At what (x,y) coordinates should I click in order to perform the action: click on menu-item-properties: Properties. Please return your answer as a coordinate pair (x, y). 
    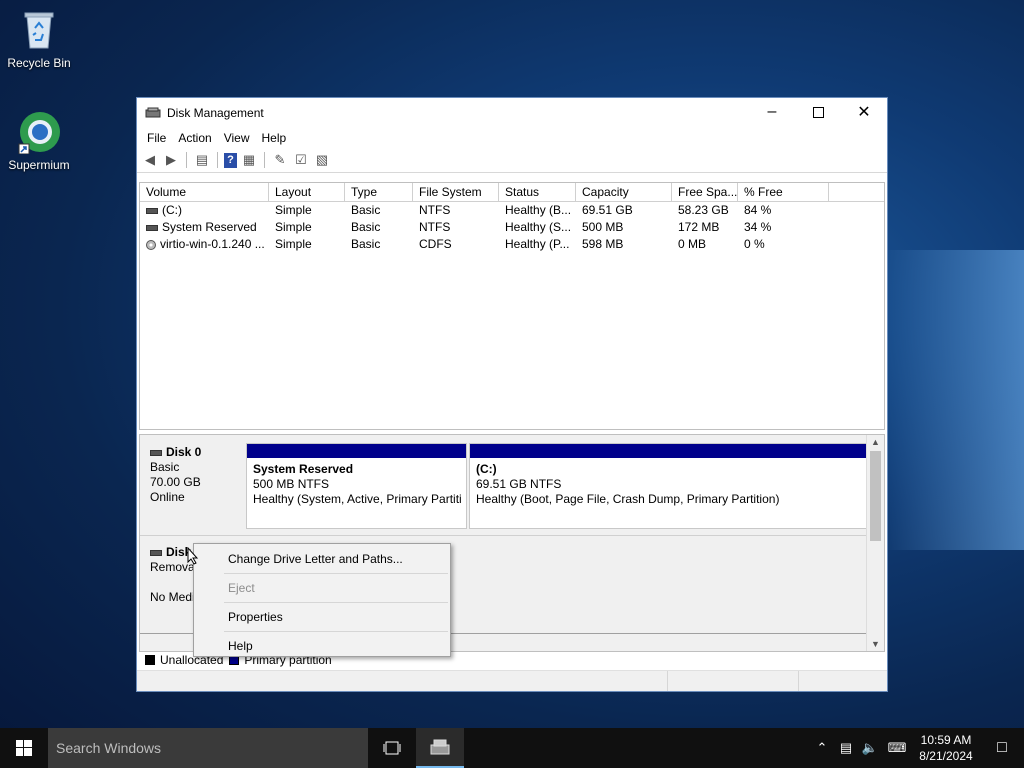
    Looking at the image, I should click on (322, 617).